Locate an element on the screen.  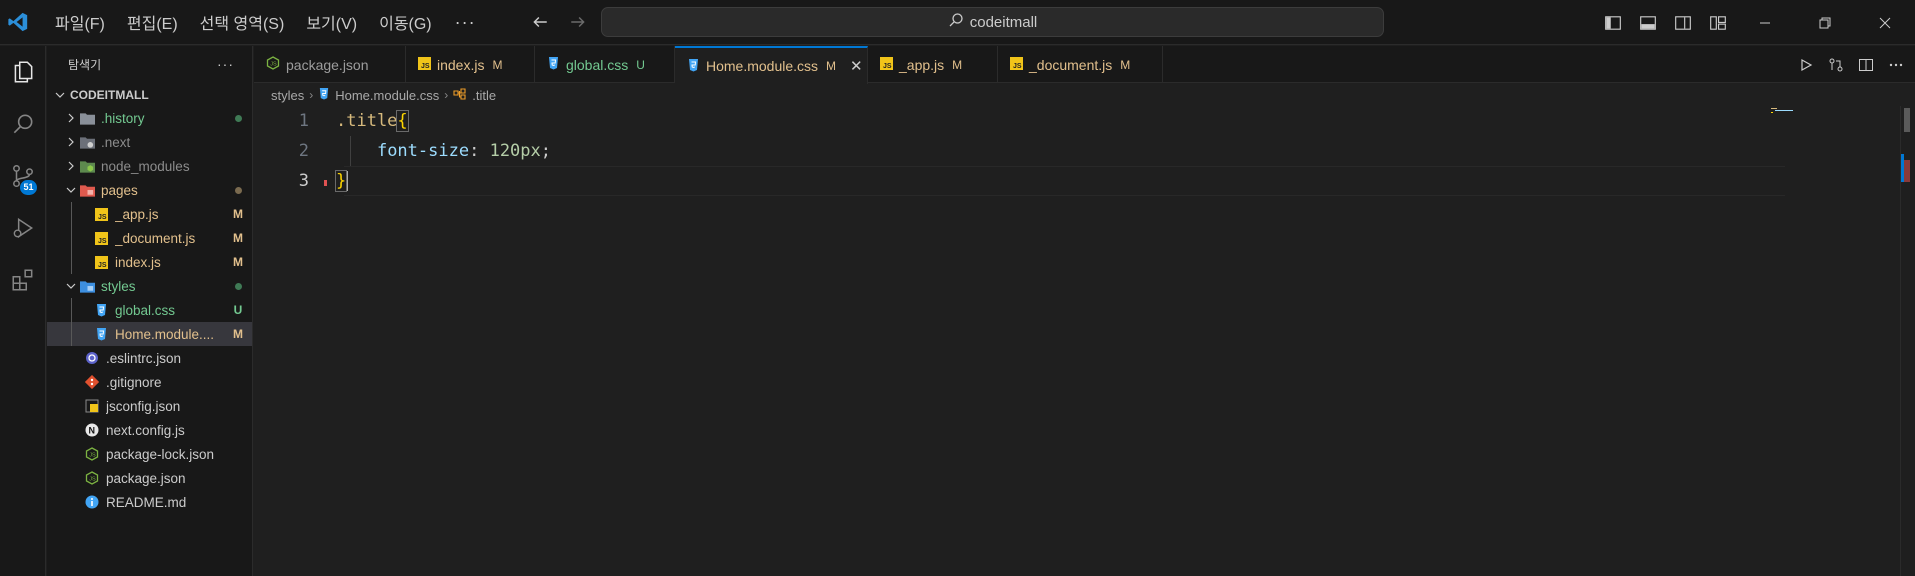
extensions-icon is located at coordinates (23, 280).